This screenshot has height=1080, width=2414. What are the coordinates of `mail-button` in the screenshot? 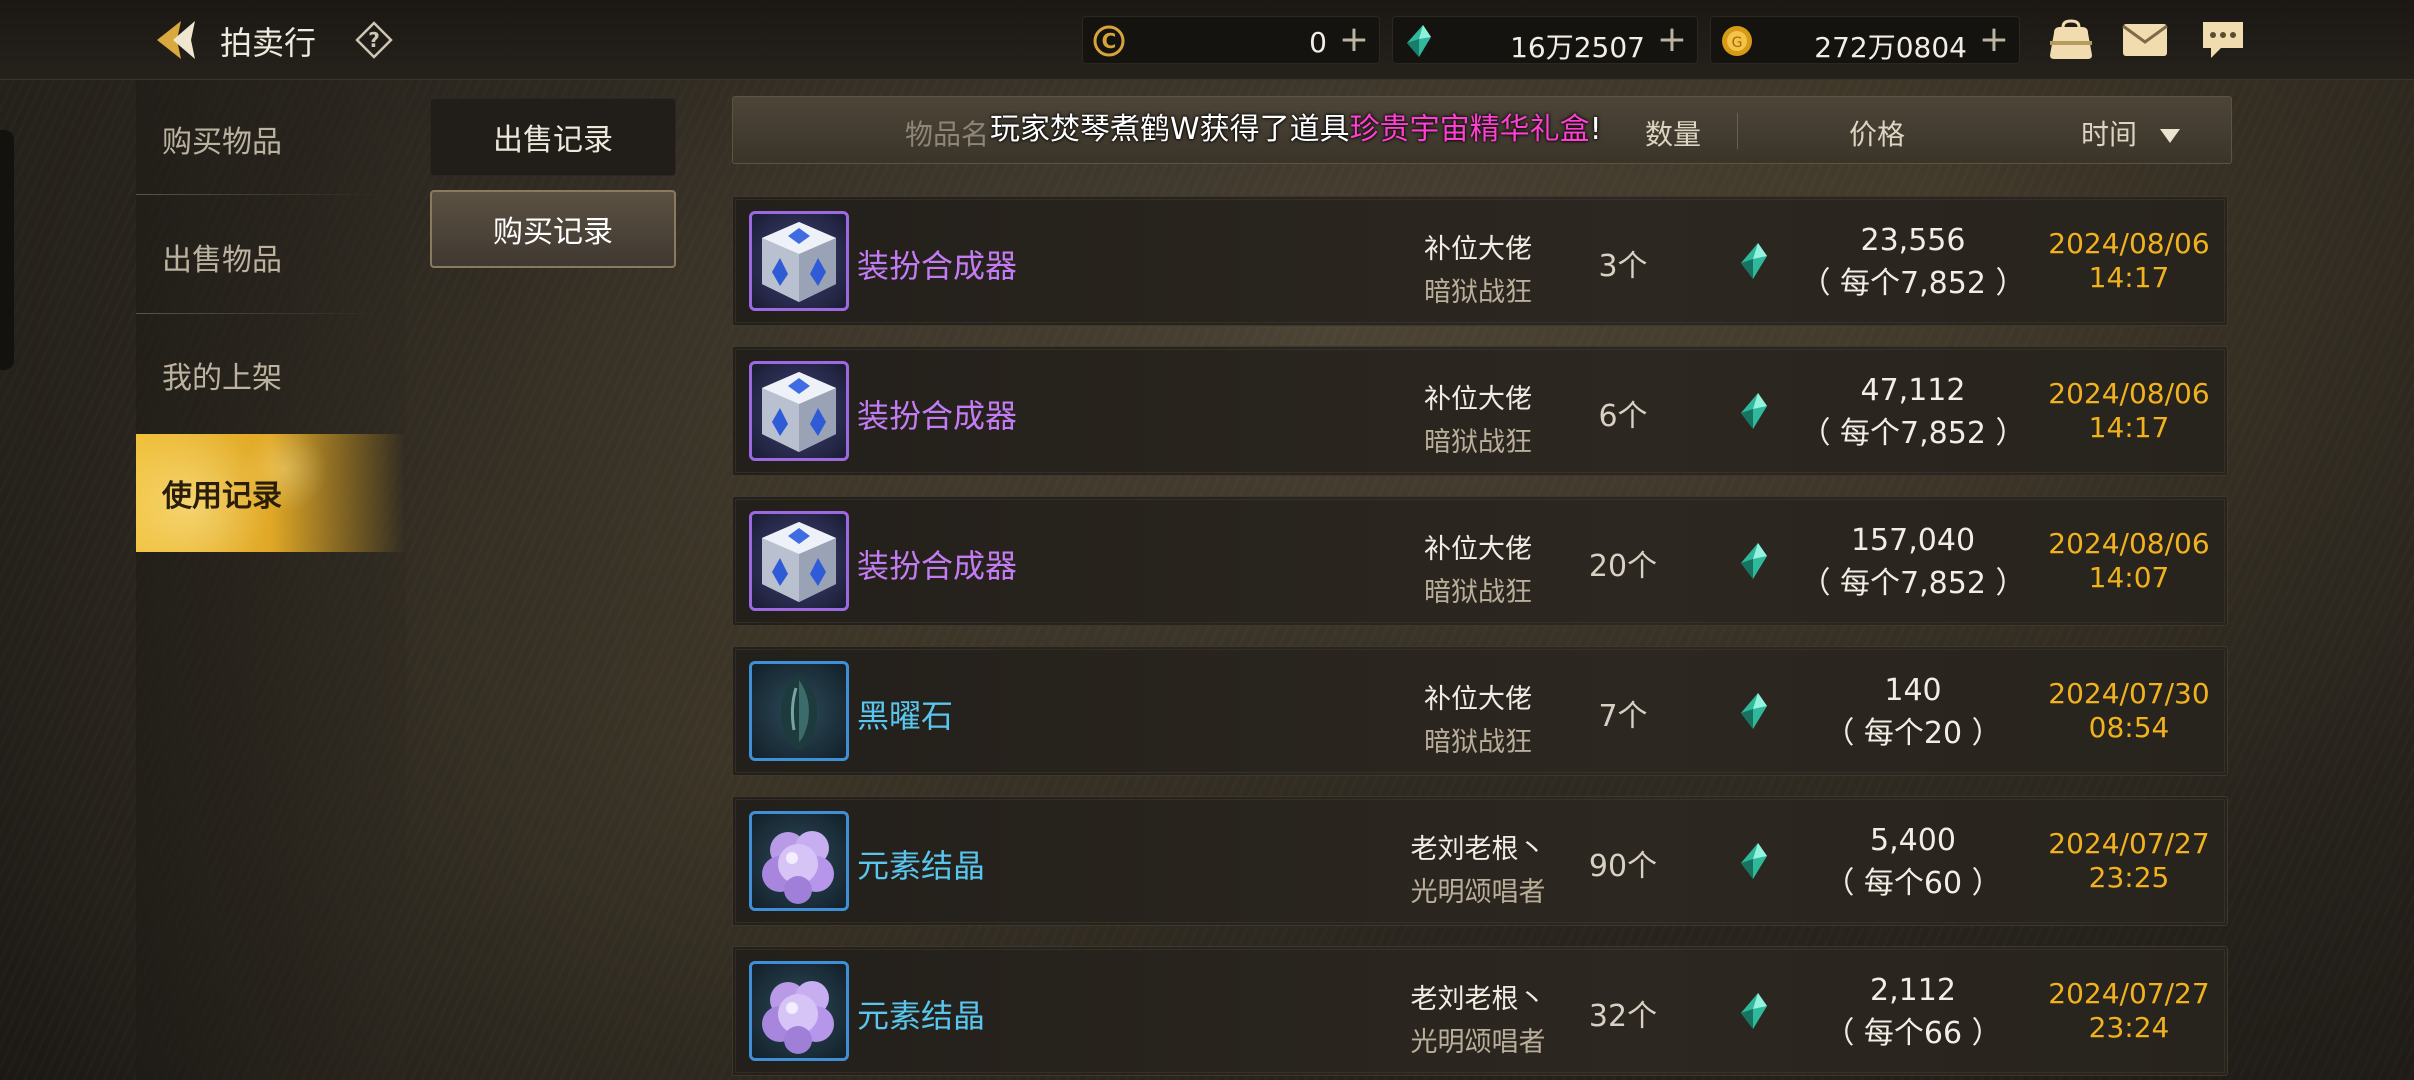 It's located at (2145, 40).